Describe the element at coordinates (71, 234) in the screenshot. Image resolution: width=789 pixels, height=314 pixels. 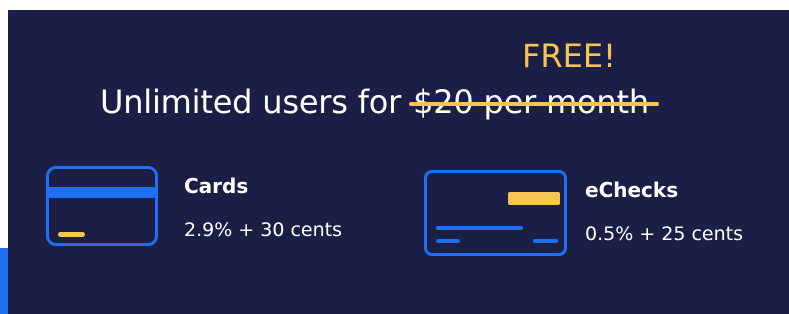
I see `credit-card-chip` at that location.